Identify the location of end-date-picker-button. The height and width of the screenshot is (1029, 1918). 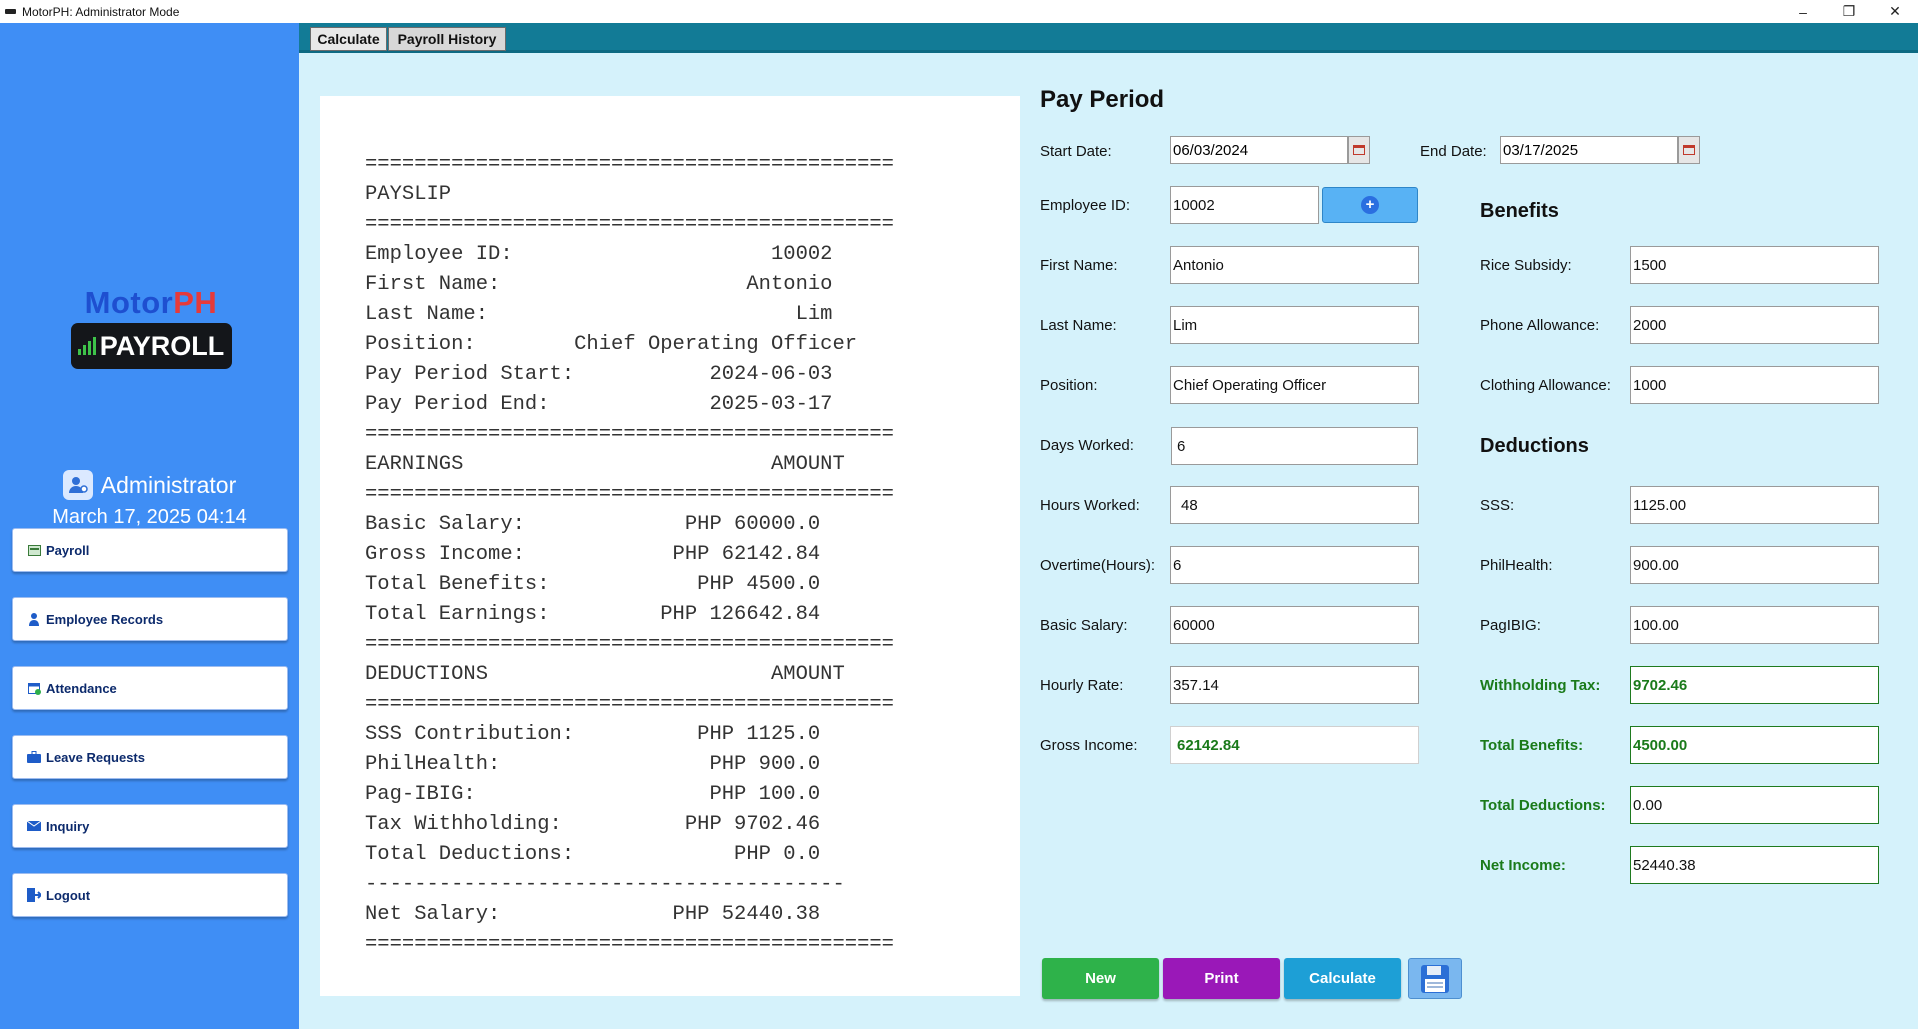
(1689, 150).